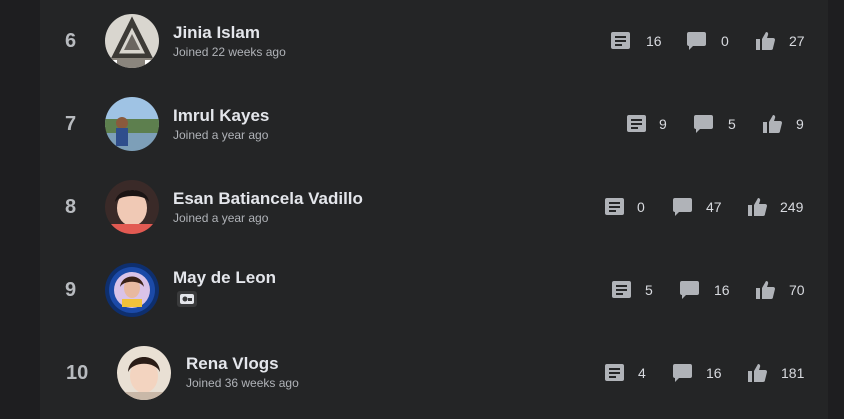  What do you see at coordinates (232, 364) in the screenshot?
I see `member-name: Rena Vlogs` at bounding box center [232, 364].